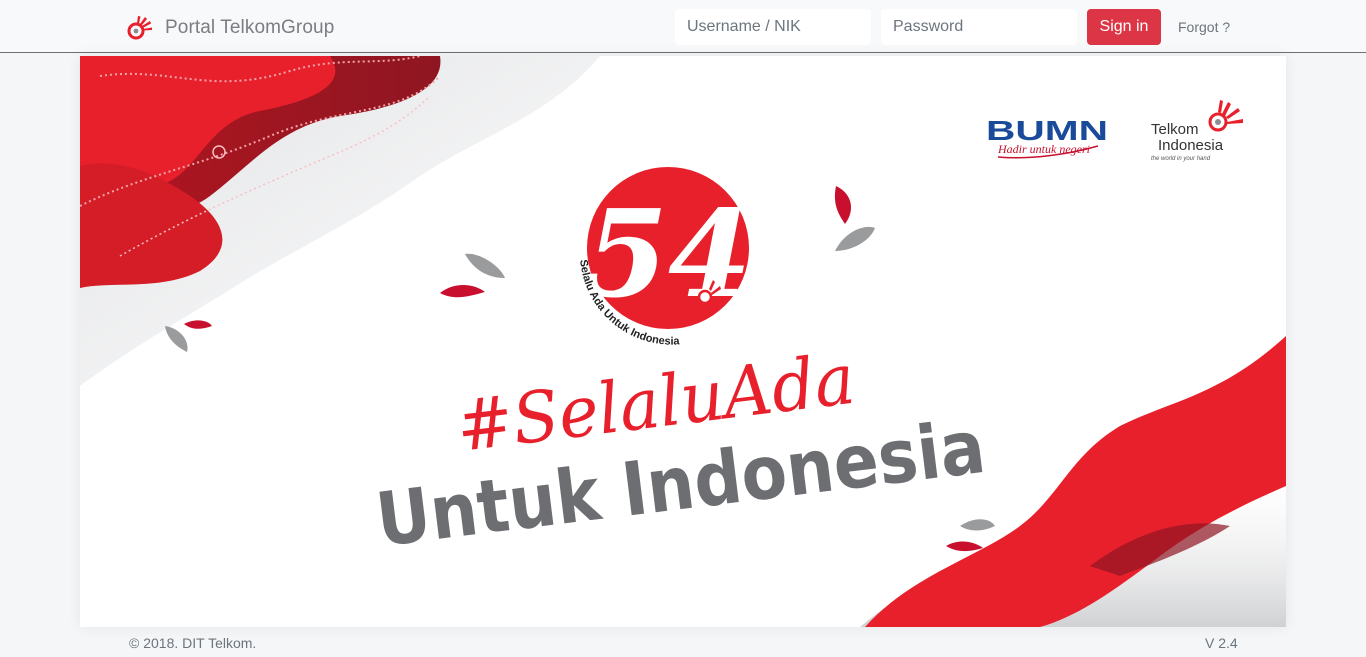 The image size is (1366, 657). What do you see at coordinates (250, 27) in the screenshot?
I see `brand-title: Portal TelkomGroup` at bounding box center [250, 27].